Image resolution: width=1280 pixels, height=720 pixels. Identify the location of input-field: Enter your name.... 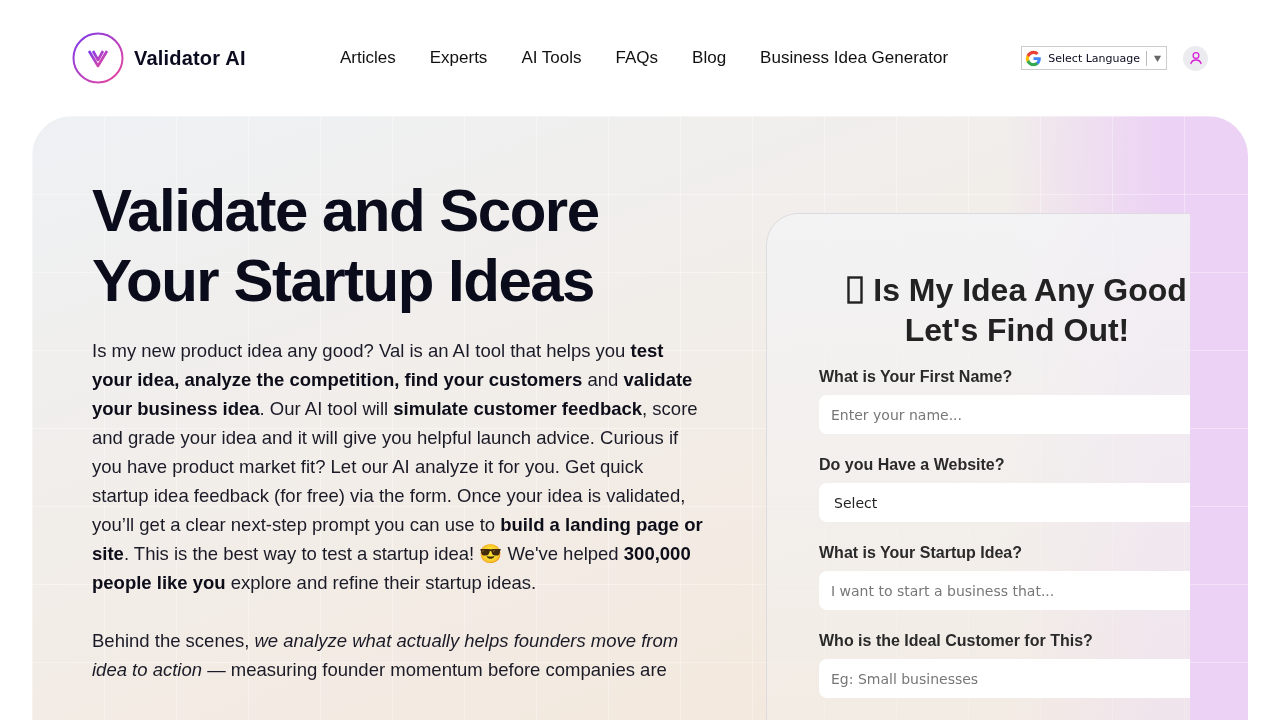
(1004, 414).